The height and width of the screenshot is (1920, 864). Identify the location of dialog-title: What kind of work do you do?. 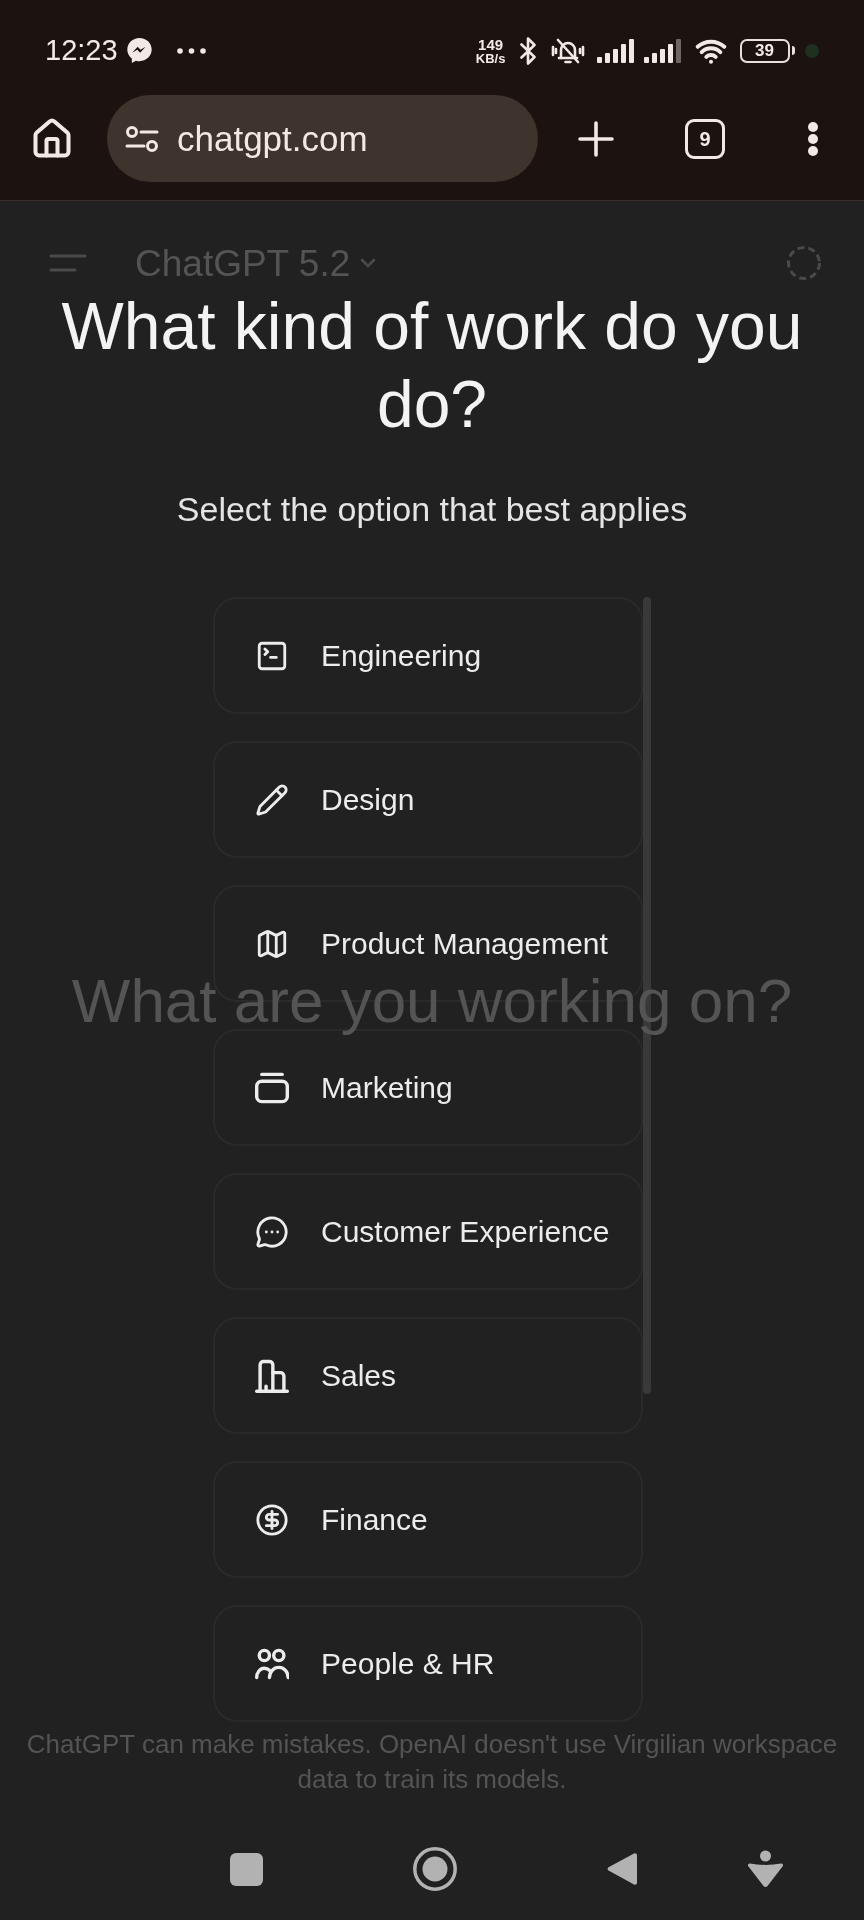
(432, 365).